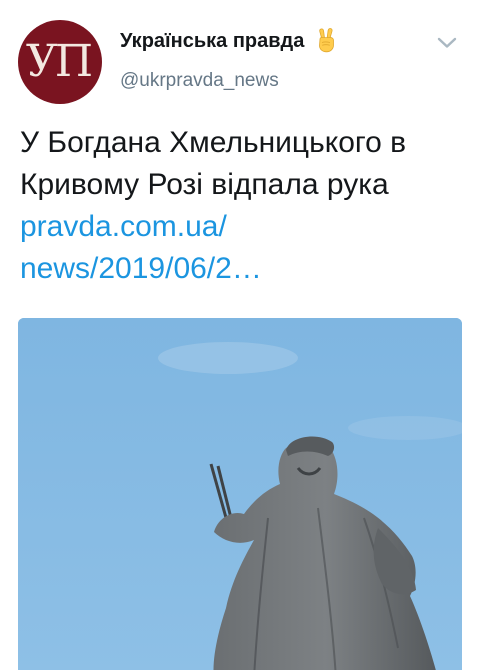  What do you see at coordinates (199, 81) in the screenshot?
I see `author-handle: @ukrpravda_news` at bounding box center [199, 81].